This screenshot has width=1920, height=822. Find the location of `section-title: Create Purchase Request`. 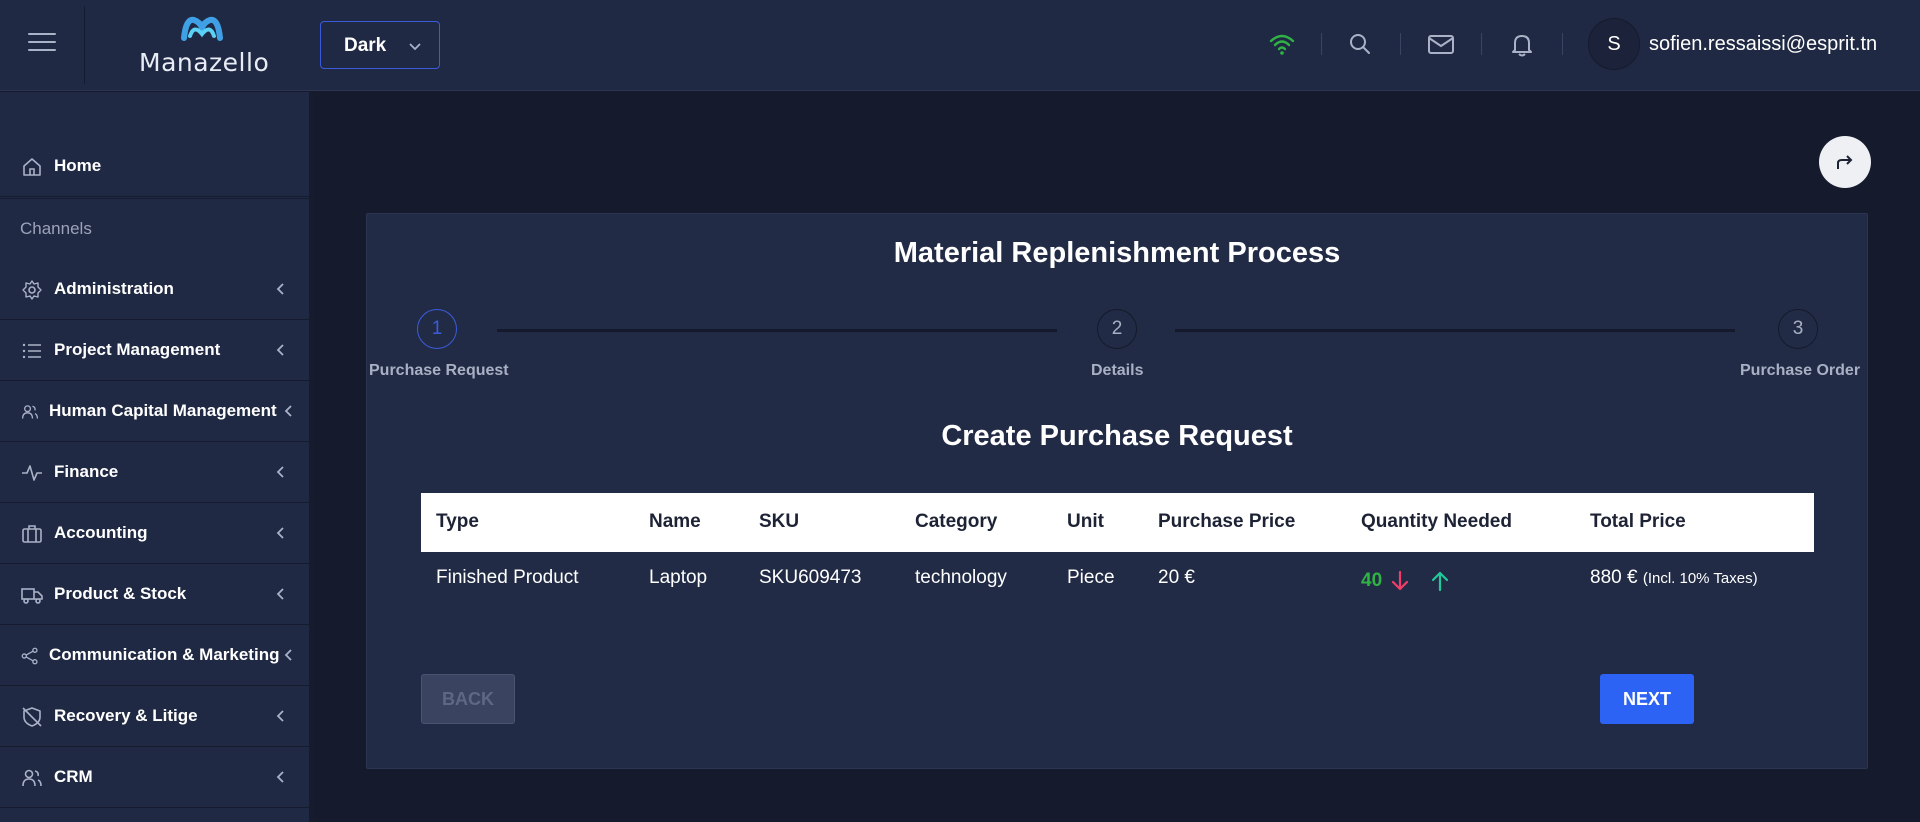

section-title: Create Purchase Request is located at coordinates (1117, 436).